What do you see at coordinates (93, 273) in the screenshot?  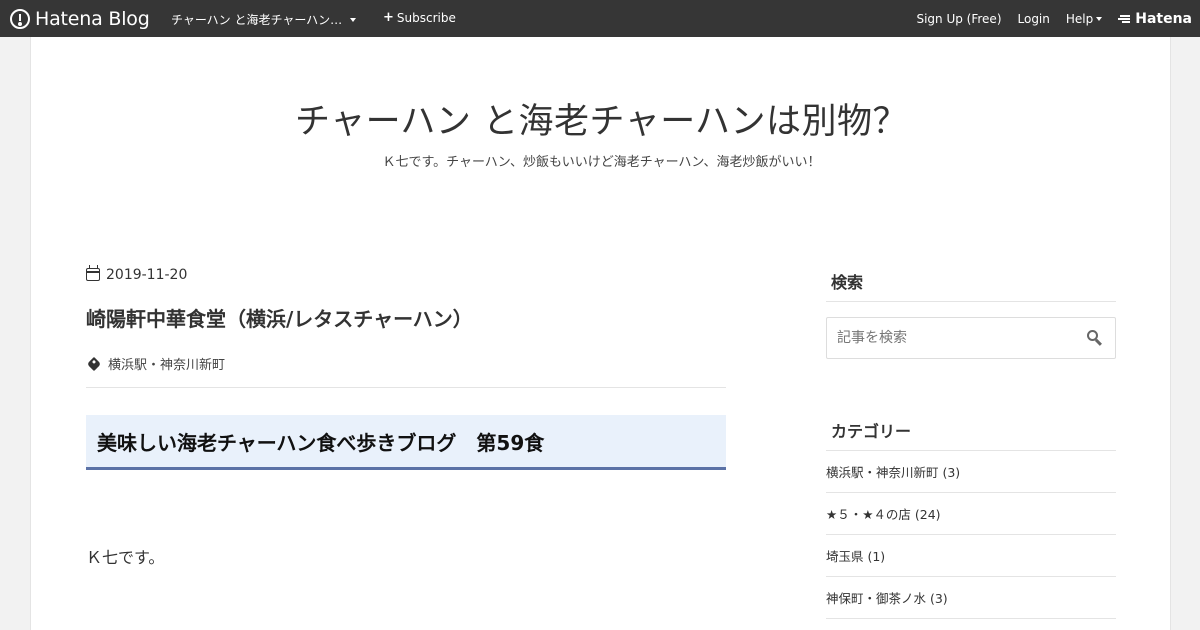 I see `calendar-icon` at bounding box center [93, 273].